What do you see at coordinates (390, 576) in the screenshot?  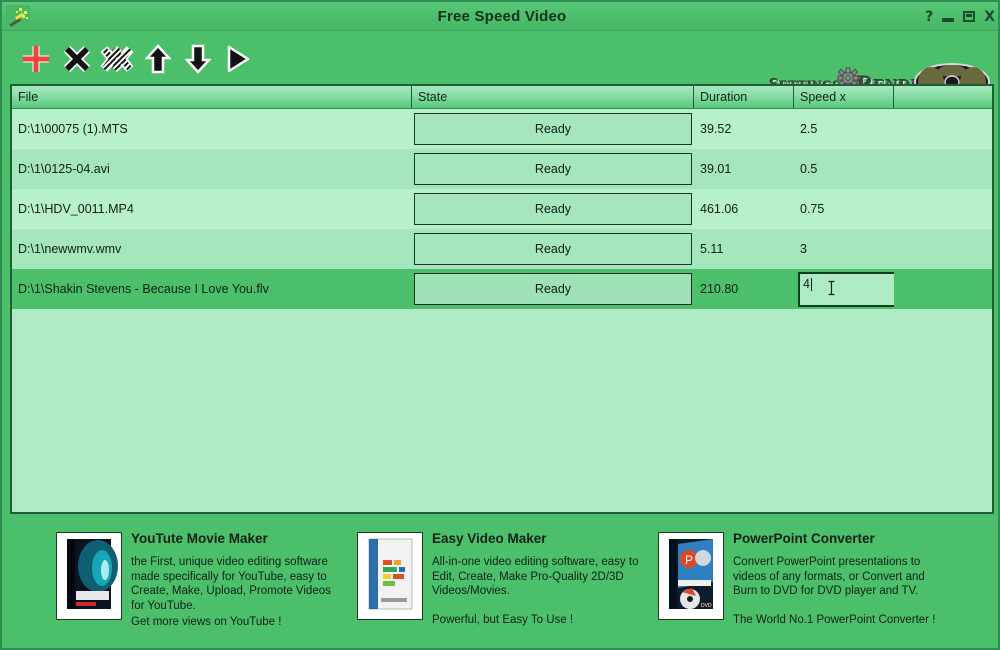 I see `easy-video-maker-boxart` at bounding box center [390, 576].